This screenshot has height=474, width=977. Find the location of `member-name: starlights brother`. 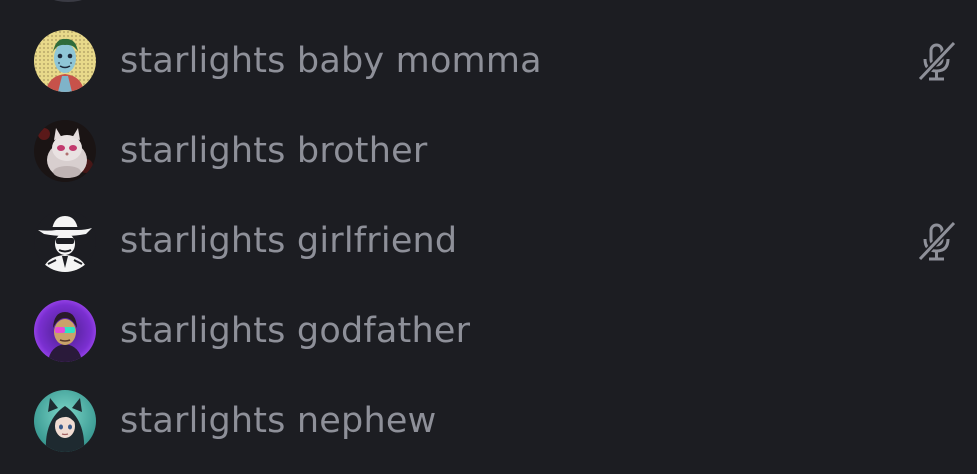

member-name: starlights brother is located at coordinates (274, 150).